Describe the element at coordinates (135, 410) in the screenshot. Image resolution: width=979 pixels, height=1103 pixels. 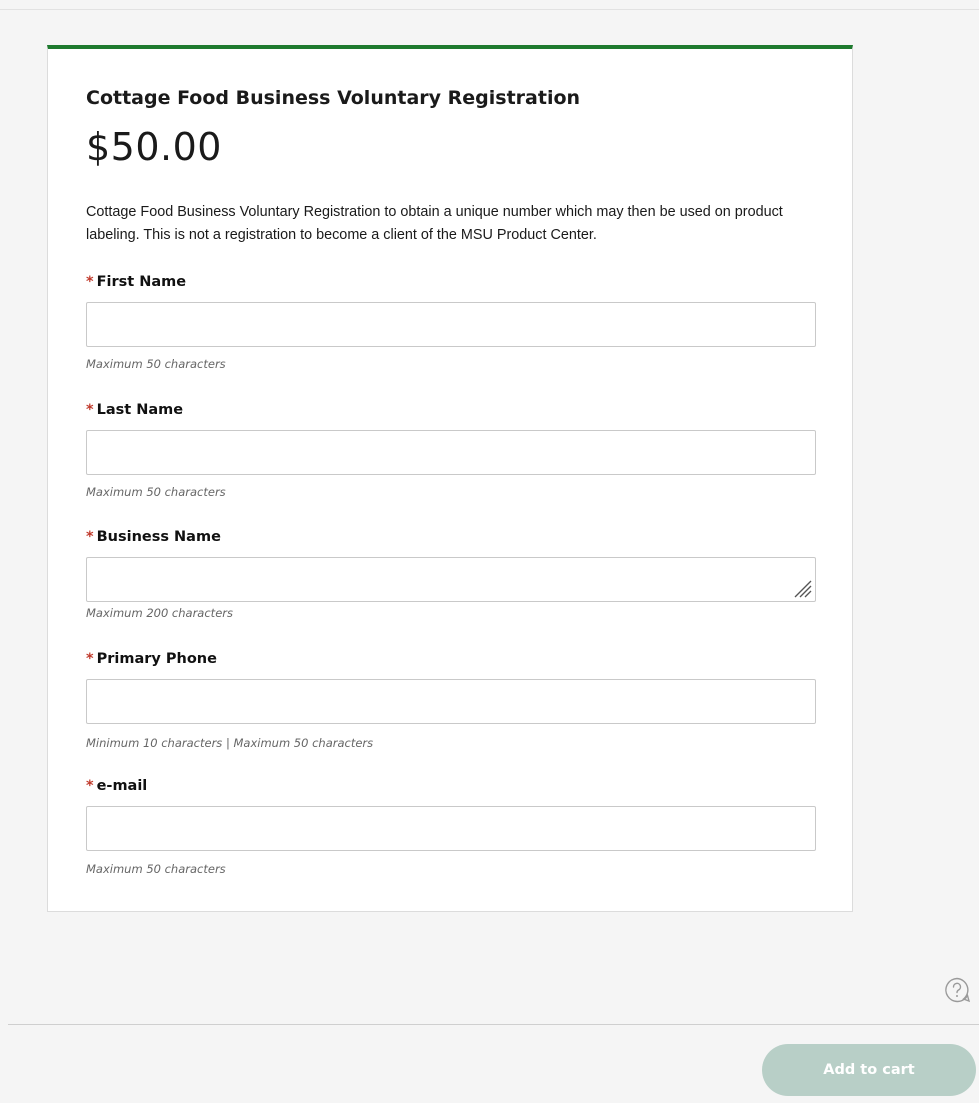
I see `last-name-label: * Last Name` at that location.